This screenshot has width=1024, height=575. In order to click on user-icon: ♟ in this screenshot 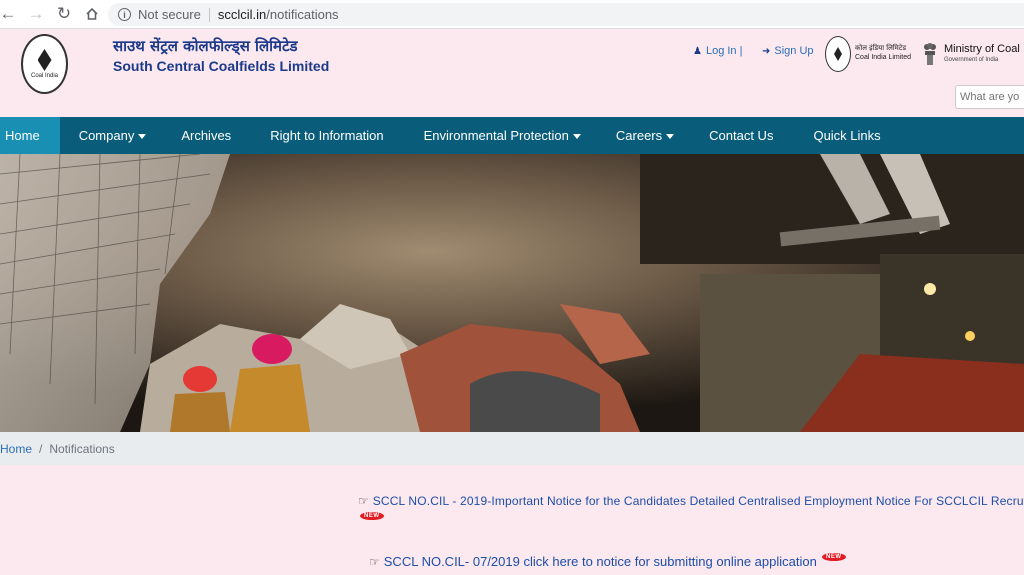, I will do `click(697, 51)`.